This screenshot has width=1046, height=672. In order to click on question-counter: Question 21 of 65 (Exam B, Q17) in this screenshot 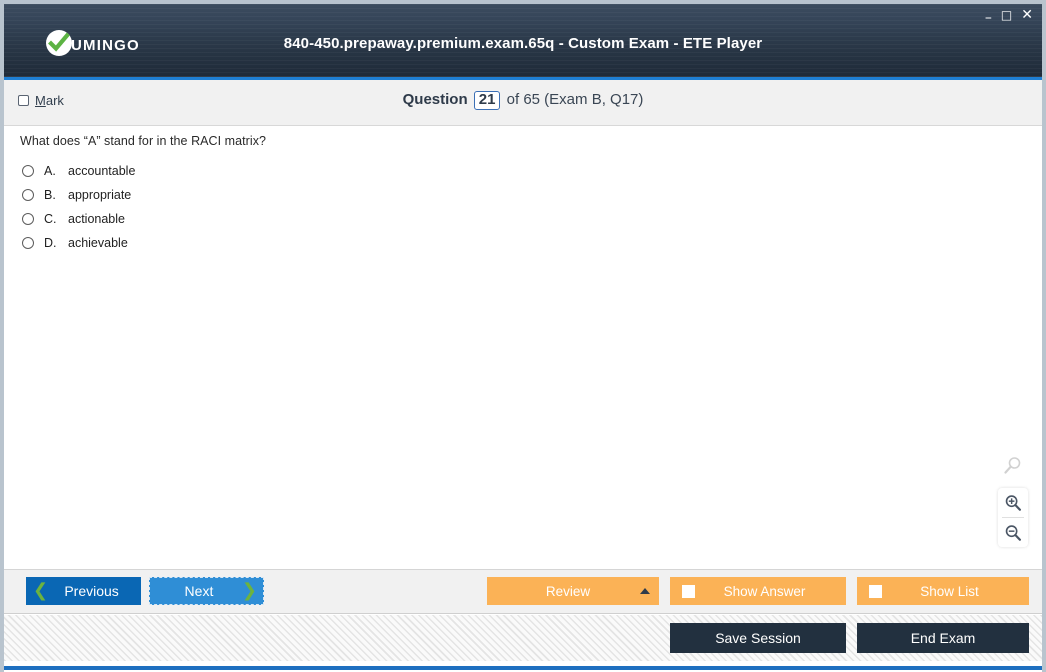, I will do `click(523, 100)`.